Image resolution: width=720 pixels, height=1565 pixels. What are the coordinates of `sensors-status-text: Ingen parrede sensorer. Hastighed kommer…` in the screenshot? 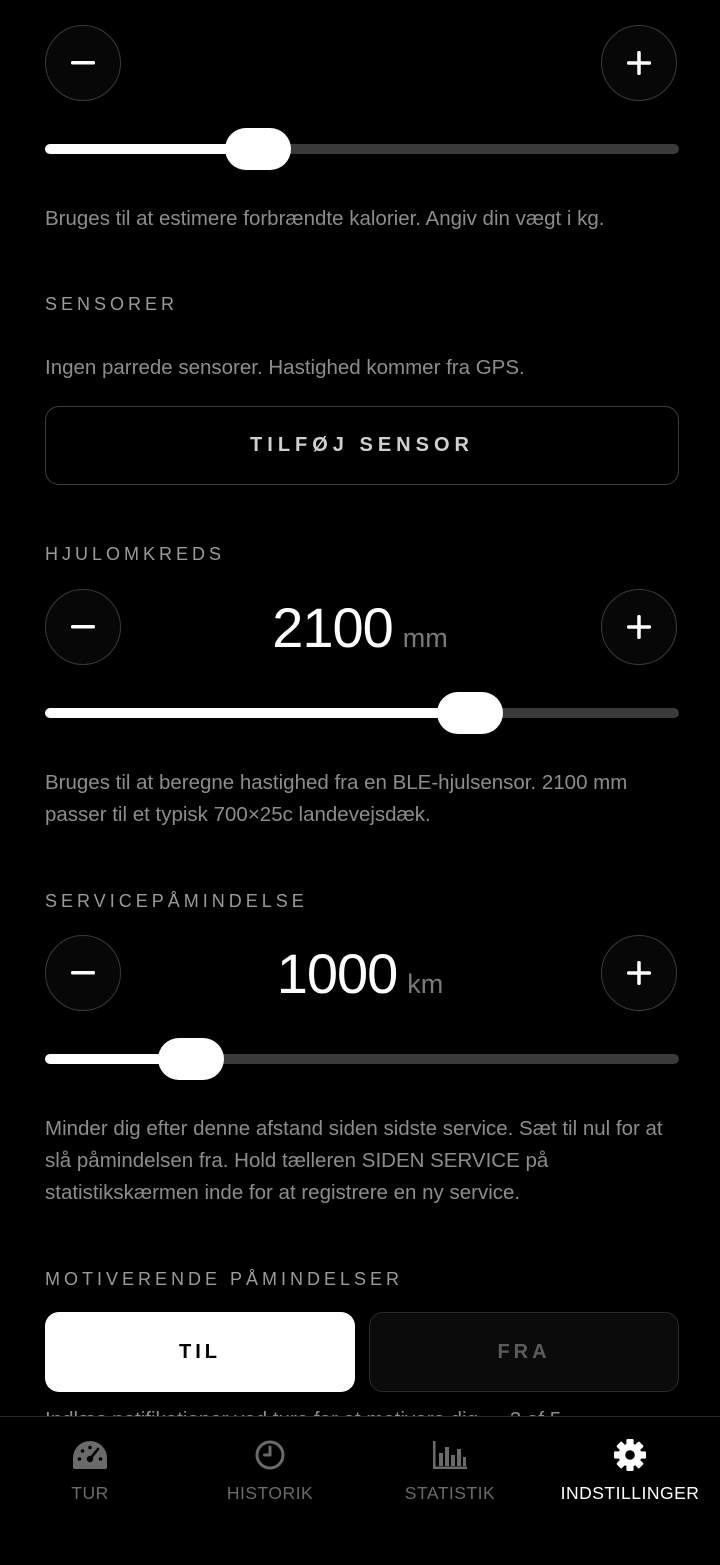 It's located at (285, 367).